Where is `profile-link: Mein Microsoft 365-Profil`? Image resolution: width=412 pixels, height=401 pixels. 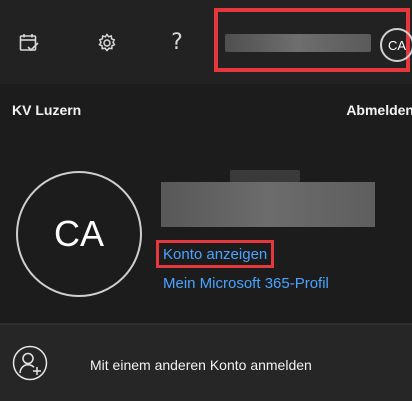
profile-link: Mein Microsoft 365-Profil is located at coordinates (246, 283).